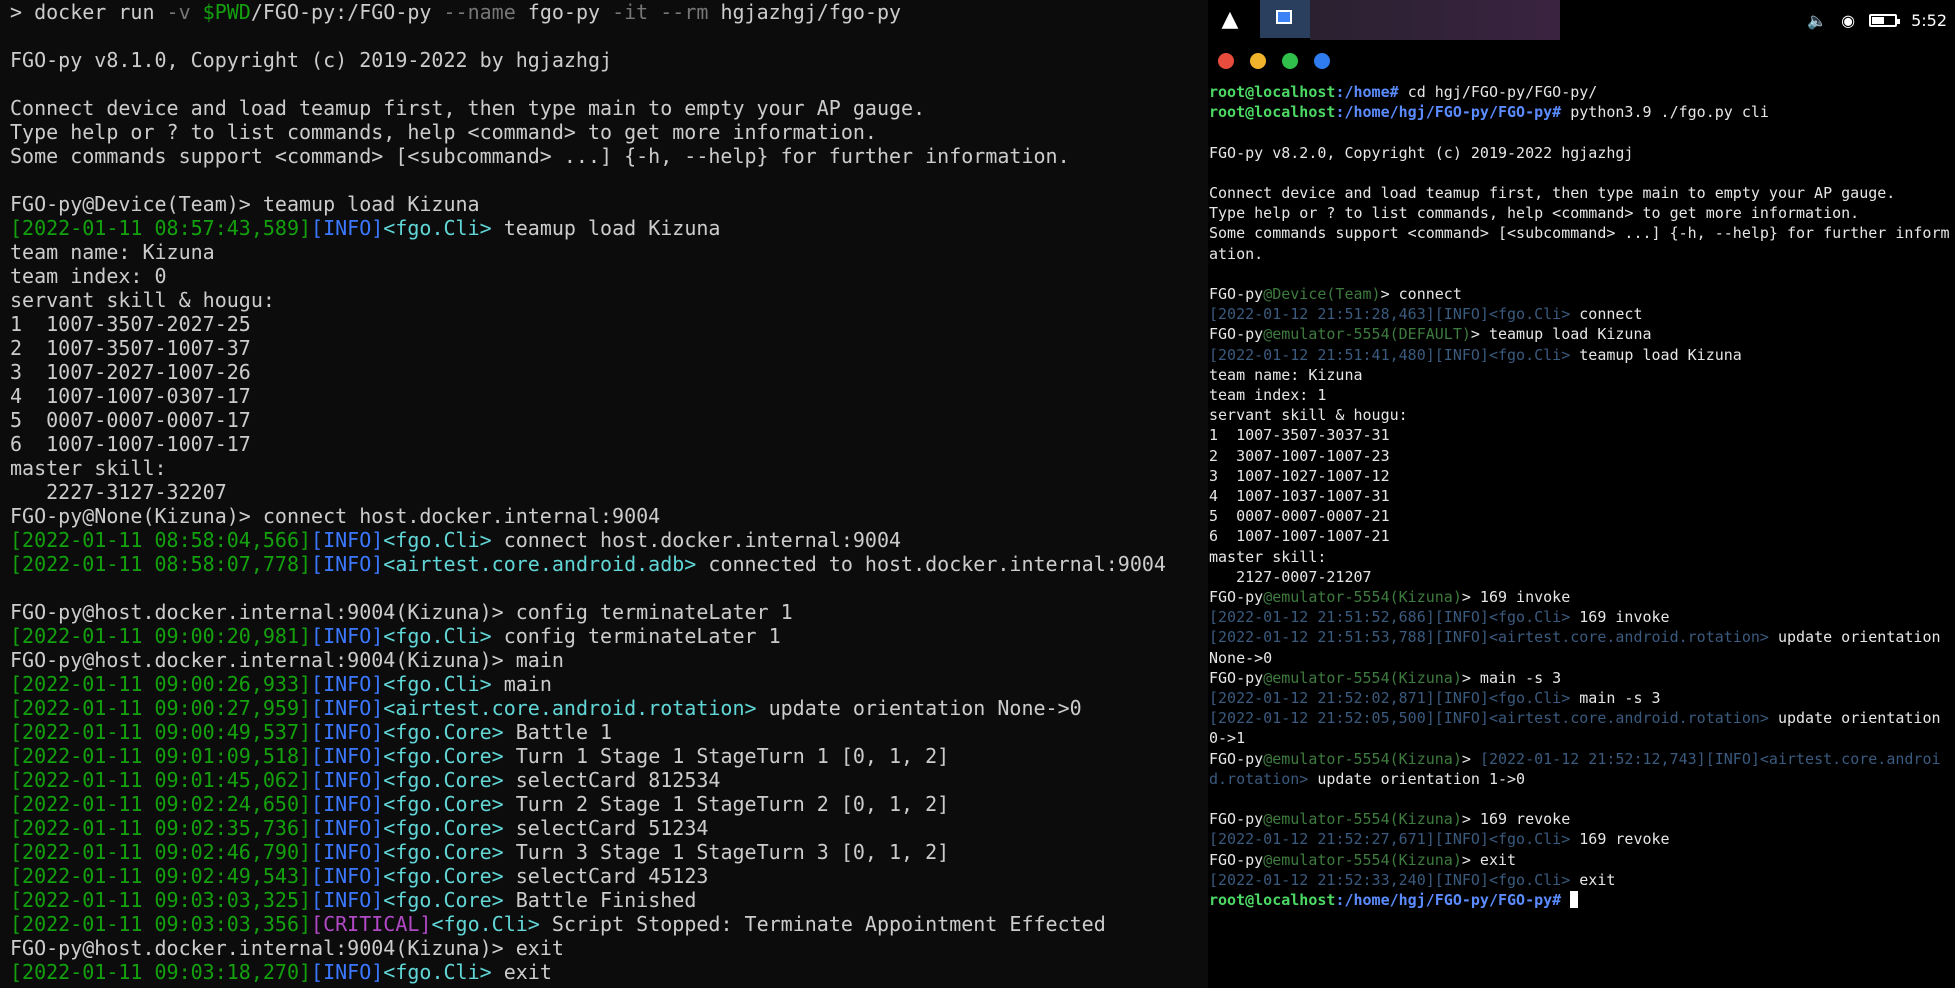  What do you see at coordinates (609, 372) in the screenshot?
I see `left-terminal-line: 3 1007-2027-1007-26` at bounding box center [609, 372].